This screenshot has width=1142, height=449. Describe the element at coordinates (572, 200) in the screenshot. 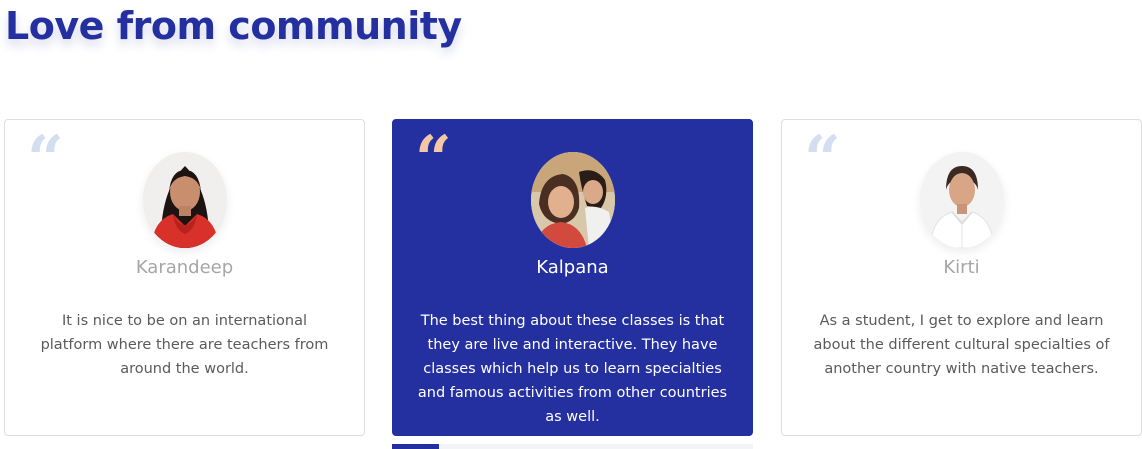

I see `avatar-kalpana` at that location.